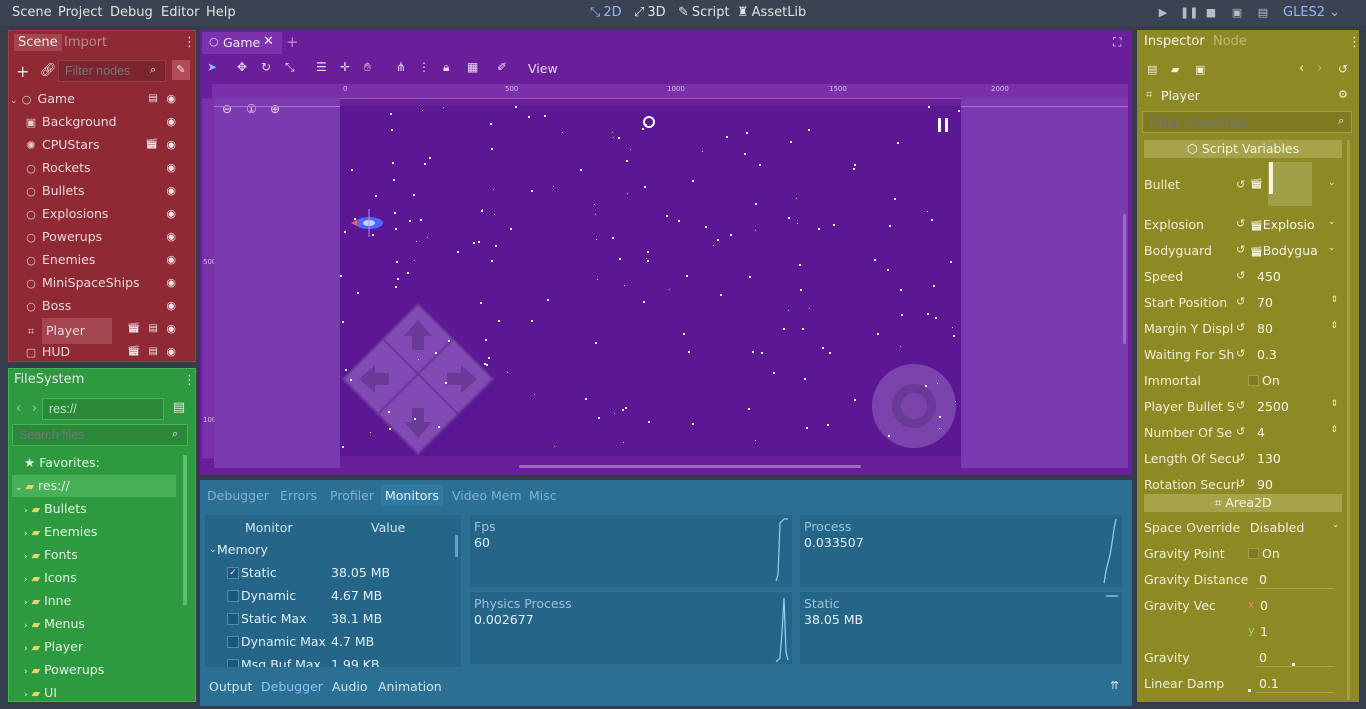 The height and width of the screenshot is (709, 1366). Describe the element at coordinates (1114, 685) in the screenshot. I see `expand-panel-icon: ⇈` at that location.